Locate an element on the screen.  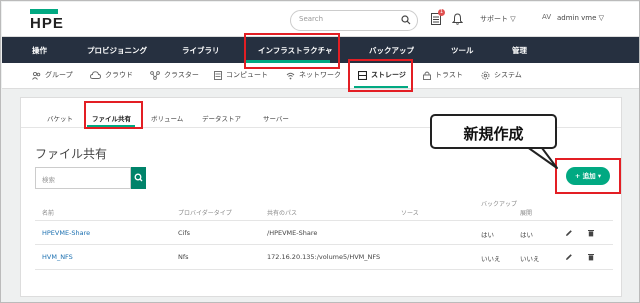
col-header-provider: プロバイダータイプ is located at coordinates (205, 212).